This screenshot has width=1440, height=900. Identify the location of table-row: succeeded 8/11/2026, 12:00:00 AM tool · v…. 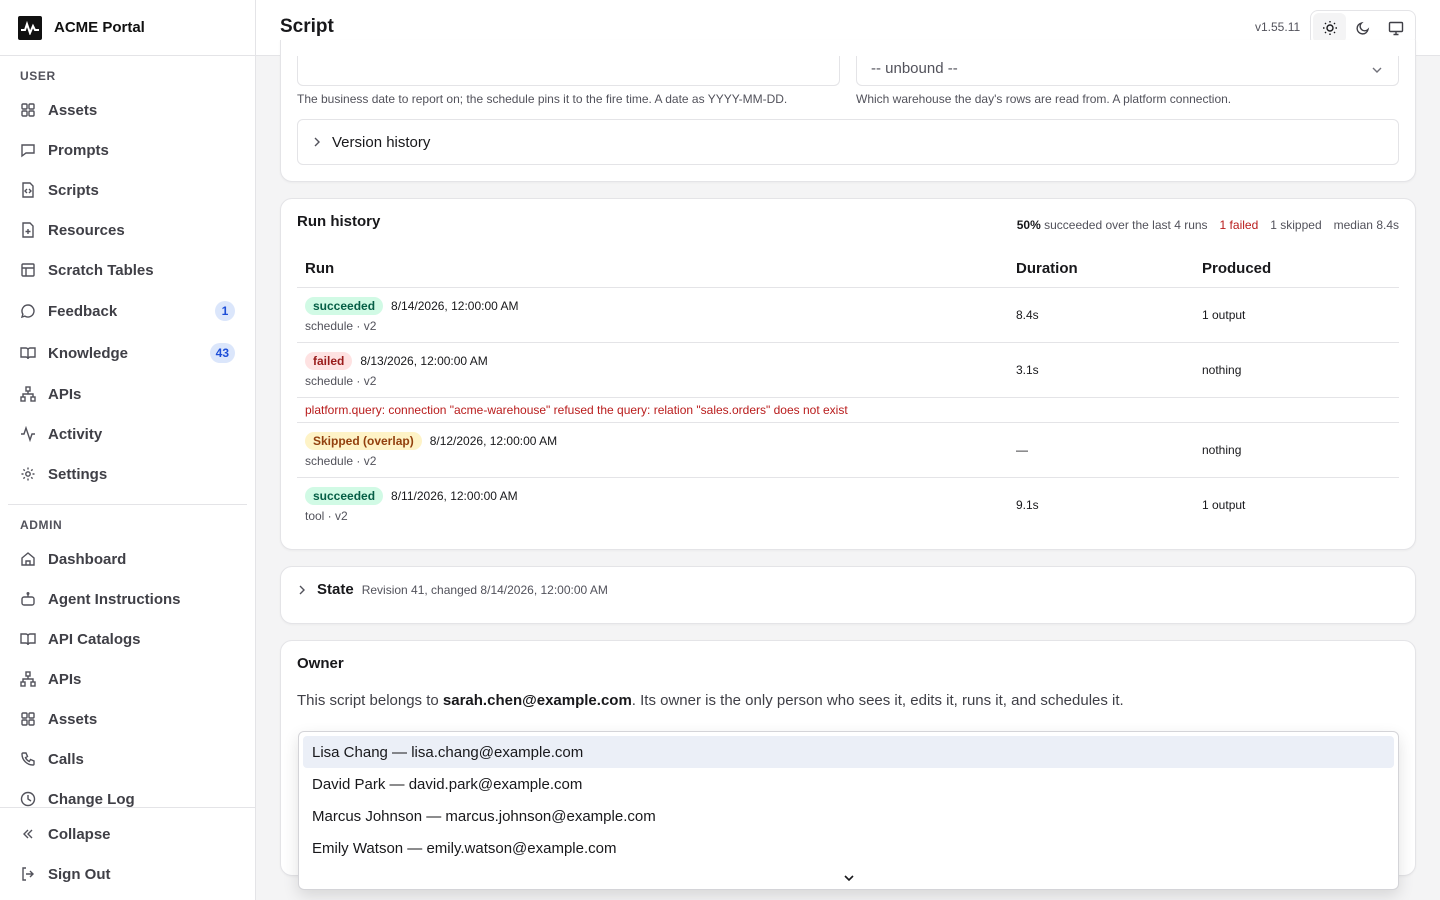
(848, 504).